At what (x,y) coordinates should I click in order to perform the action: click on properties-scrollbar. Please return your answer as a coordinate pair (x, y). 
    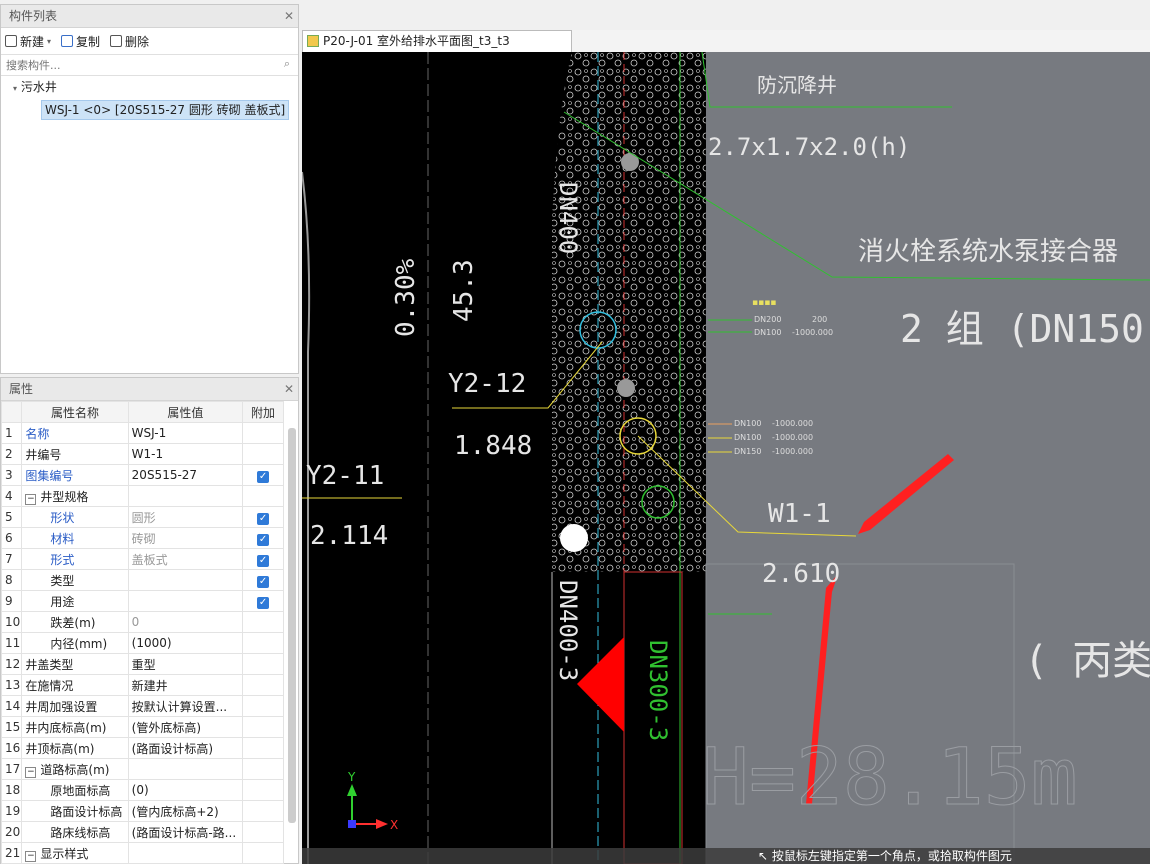
    Looking at the image, I should click on (292, 625).